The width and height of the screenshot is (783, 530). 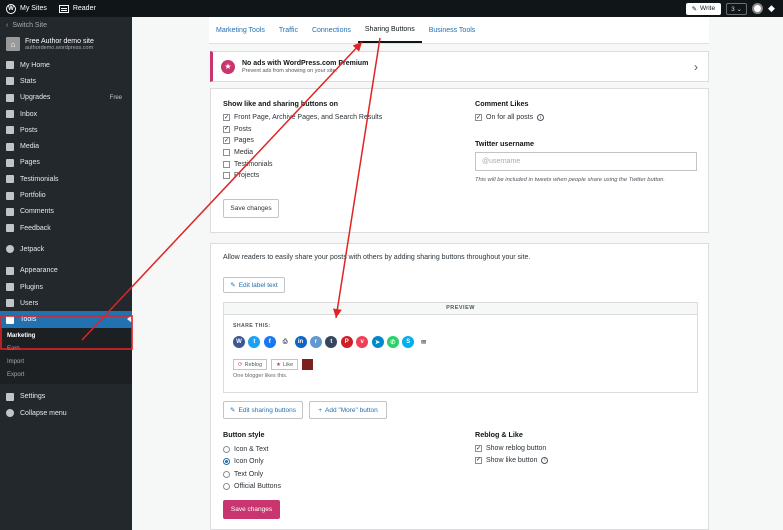 I want to click on sidebar-item-upgrades: Upgrades Free, so click(x=66, y=98).